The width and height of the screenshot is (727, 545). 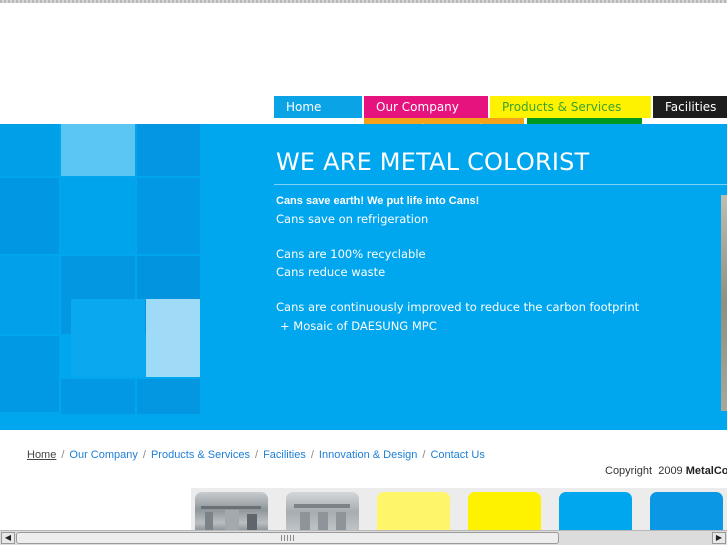 What do you see at coordinates (363, 1) in the screenshot?
I see `top-border-line` at bounding box center [363, 1].